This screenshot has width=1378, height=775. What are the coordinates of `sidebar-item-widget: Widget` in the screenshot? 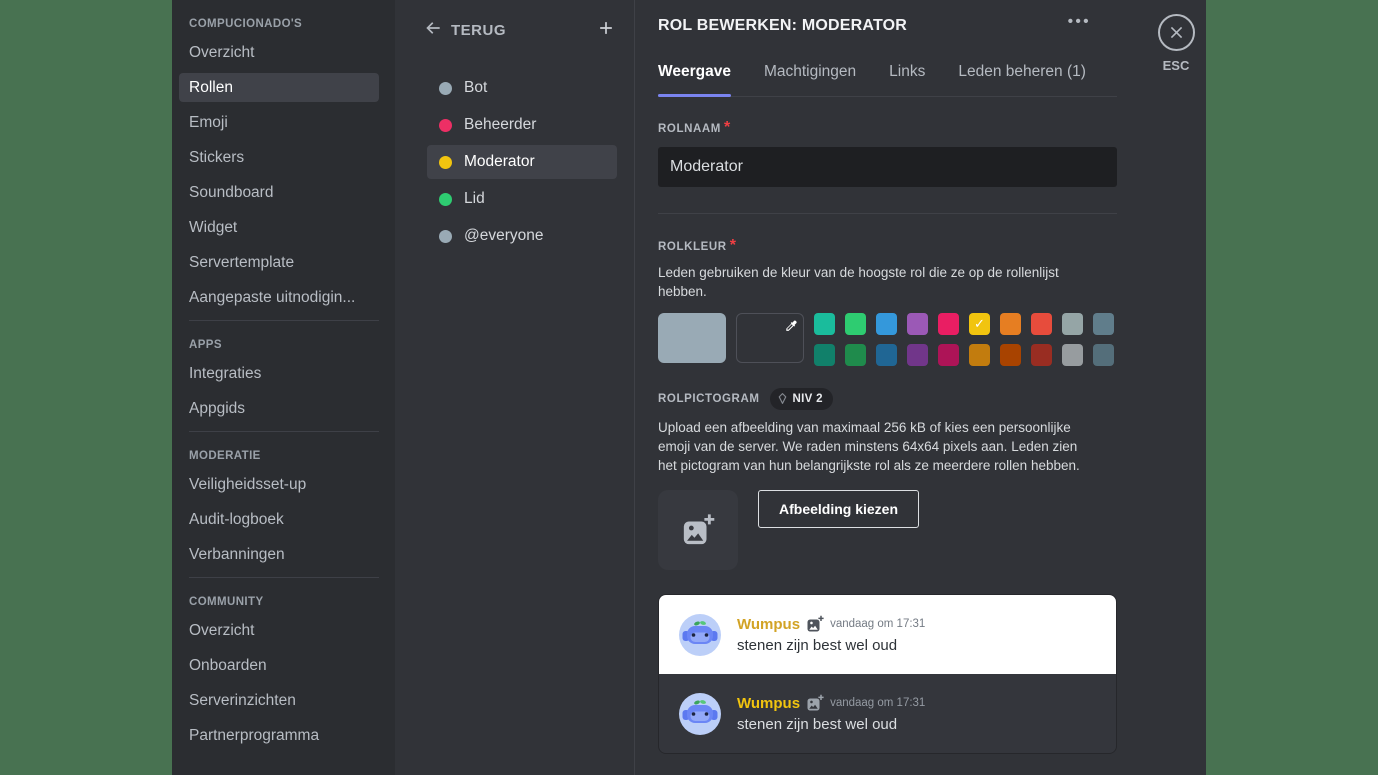 It's located at (279, 227).